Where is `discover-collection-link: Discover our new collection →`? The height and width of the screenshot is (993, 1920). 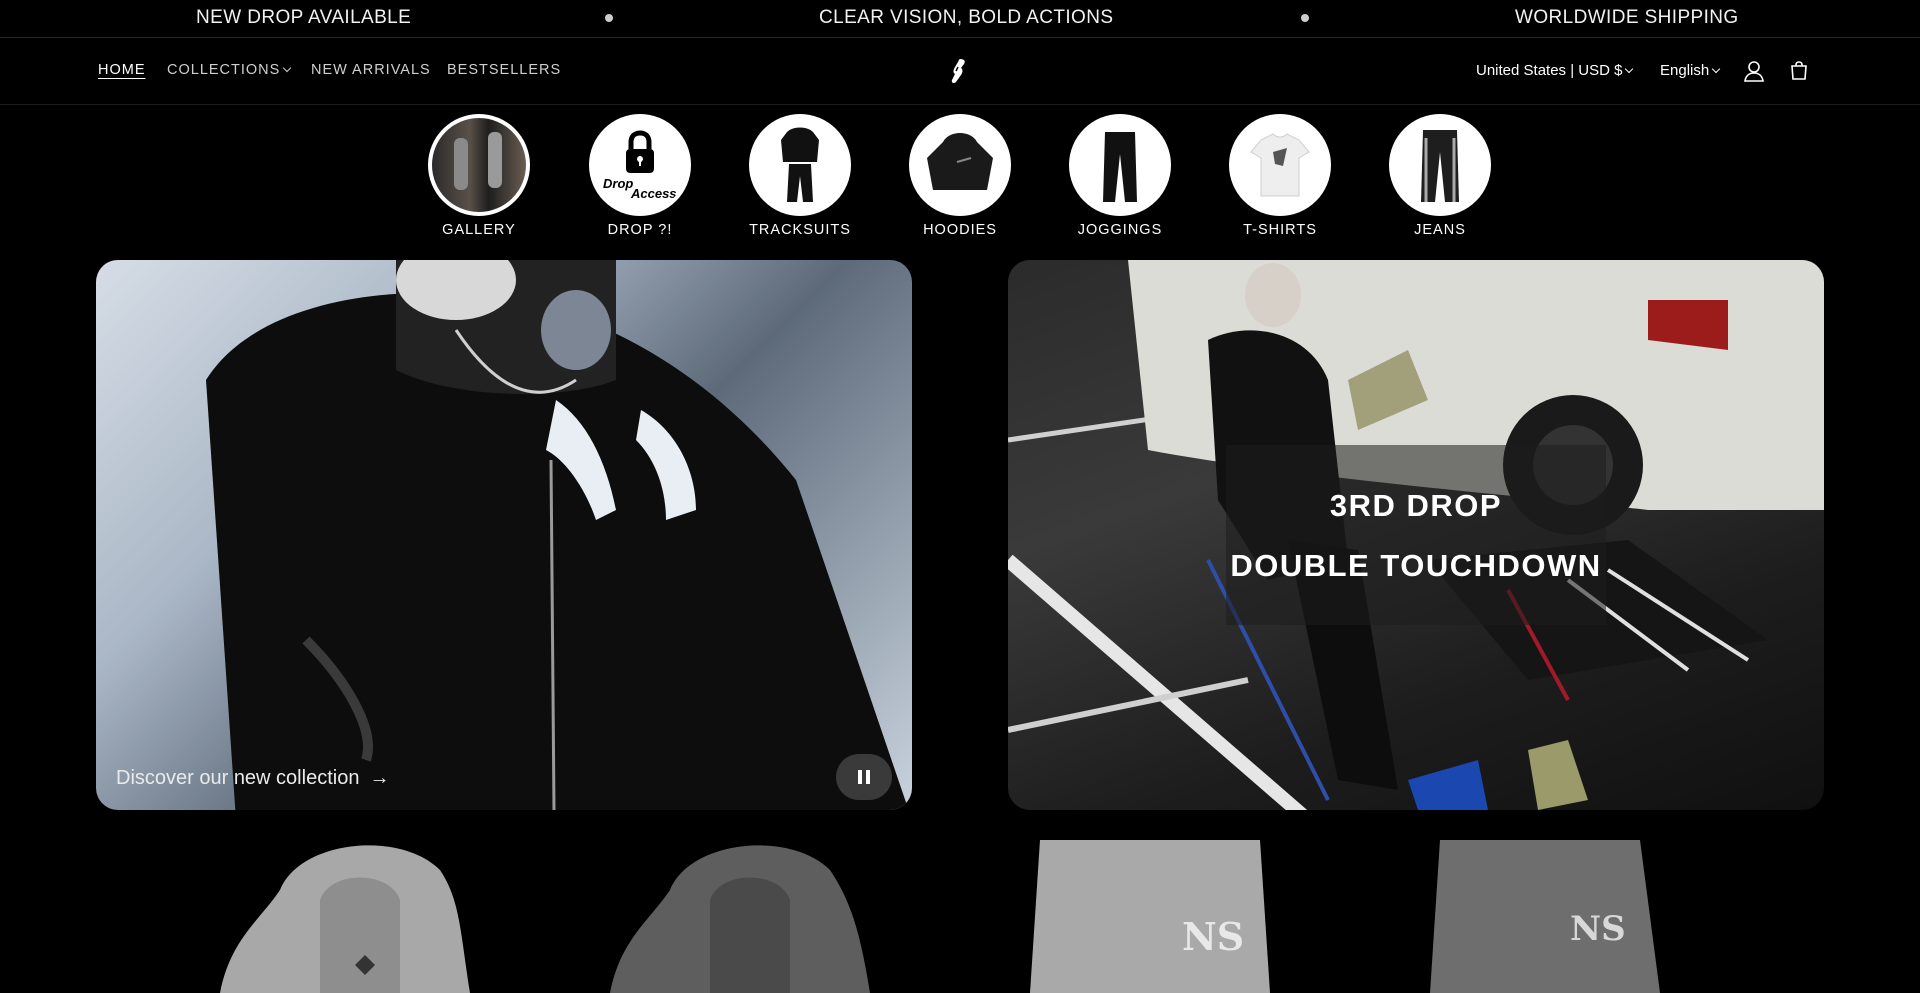 discover-collection-link: Discover our new collection → is located at coordinates (252, 778).